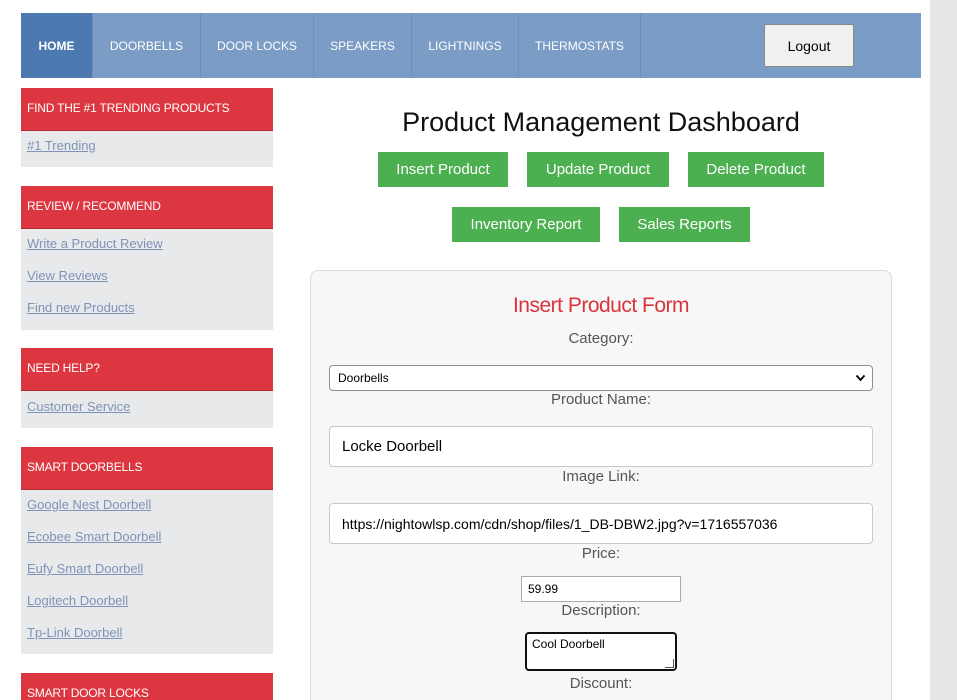 Image resolution: width=957 pixels, height=700 pixels. Describe the element at coordinates (81, 307) in the screenshot. I see `sidebar-link-find-products: Find new Products` at that location.